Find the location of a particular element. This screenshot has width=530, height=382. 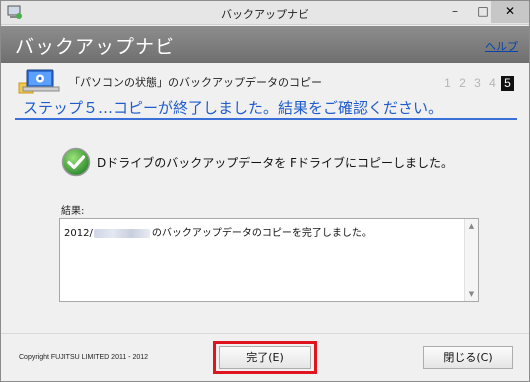

finish-button: 完了(E) is located at coordinates (265, 357).